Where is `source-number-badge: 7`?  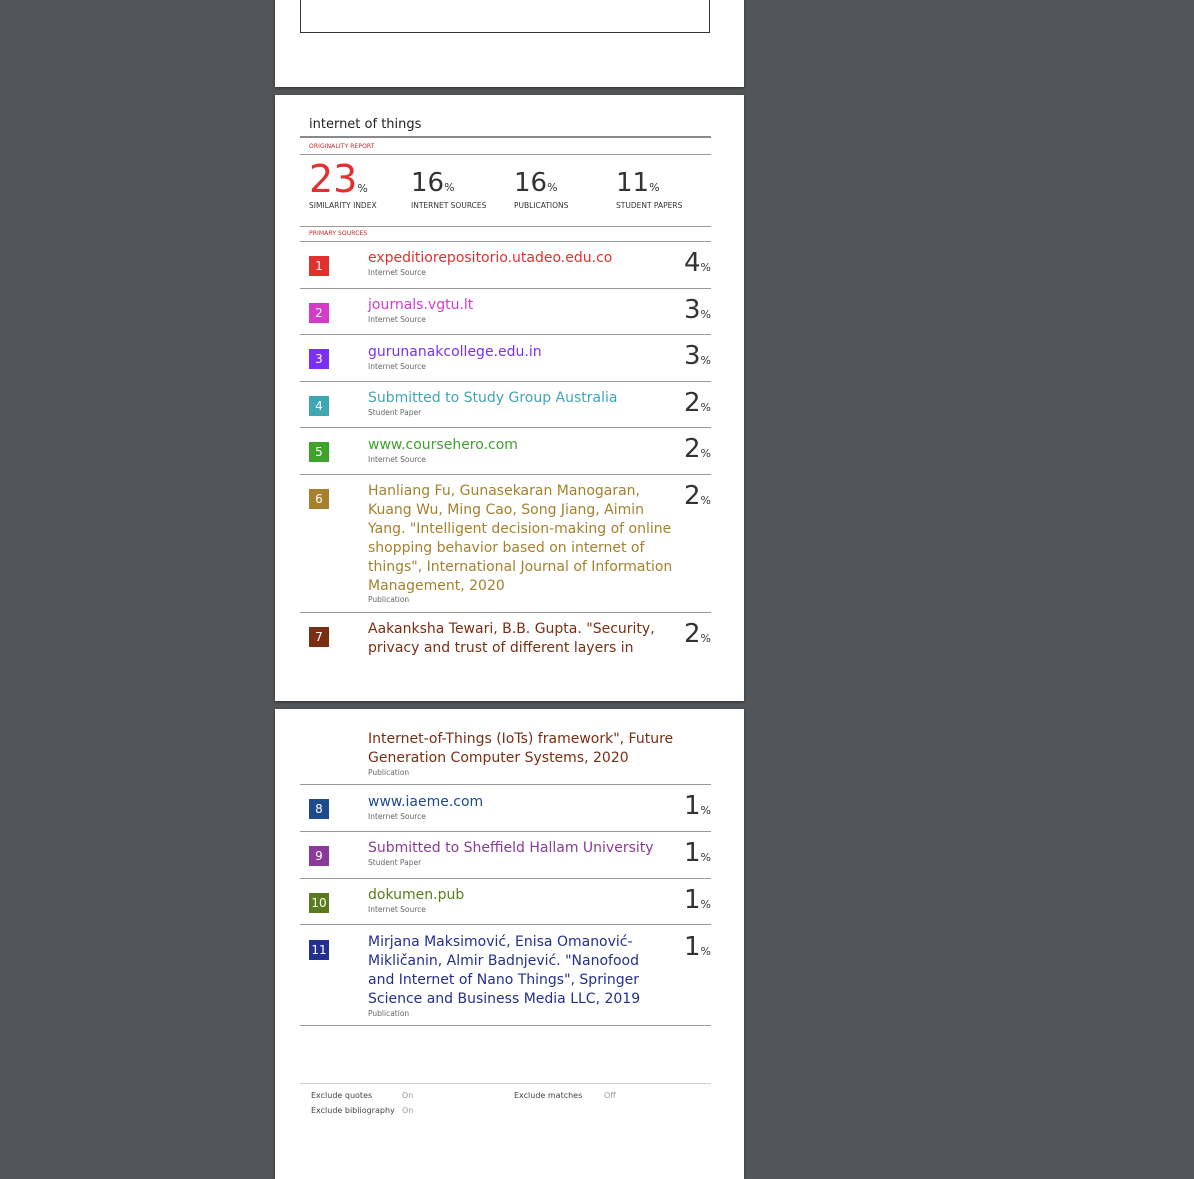
source-number-badge: 7 is located at coordinates (319, 637).